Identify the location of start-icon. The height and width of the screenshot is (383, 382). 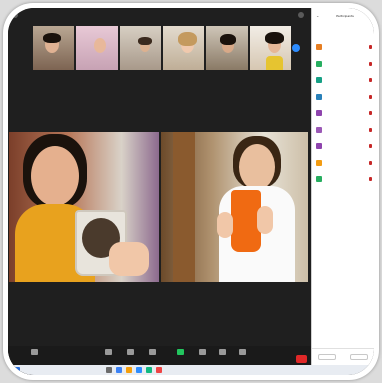
(17, 370).